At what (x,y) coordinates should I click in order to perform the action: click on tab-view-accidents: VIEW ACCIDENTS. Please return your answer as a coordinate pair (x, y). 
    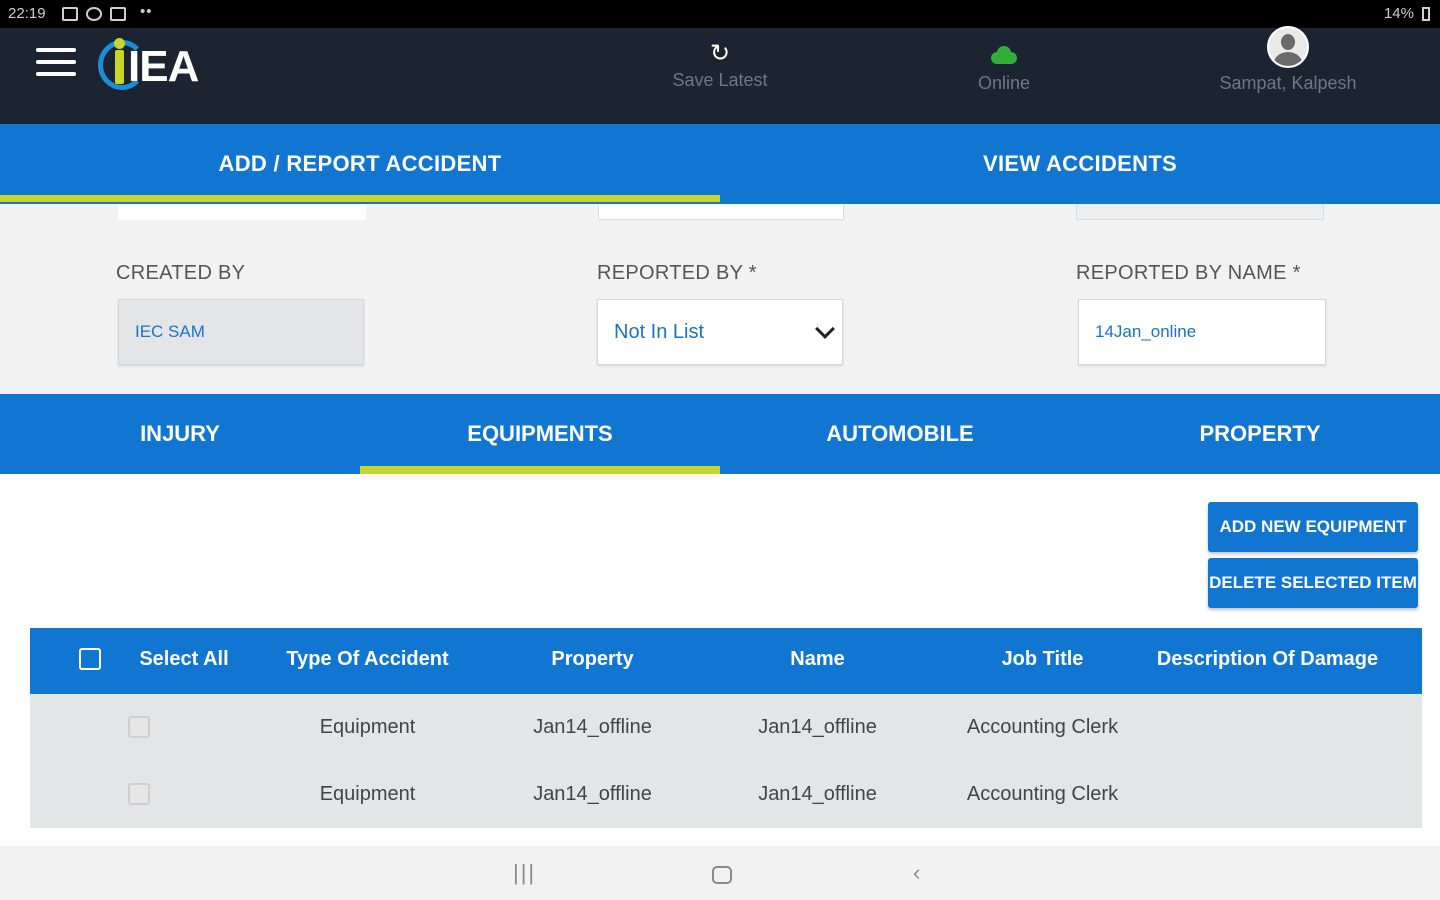
    Looking at the image, I should click on (1080, 164).